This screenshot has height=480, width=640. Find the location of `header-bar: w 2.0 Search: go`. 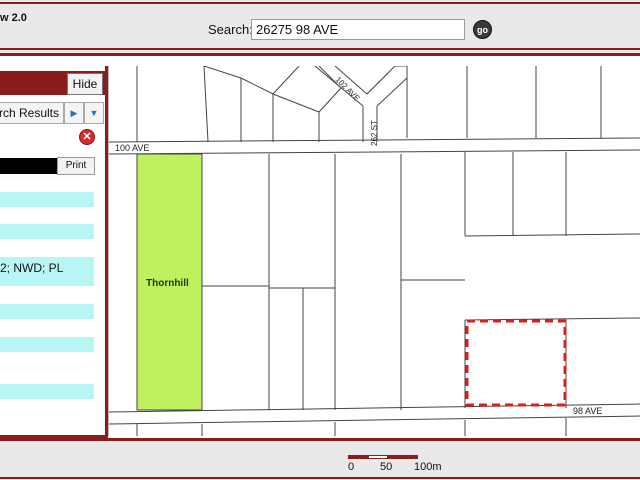

header-bar: w 2.0 Search: go is located at coordinates (320, 28).